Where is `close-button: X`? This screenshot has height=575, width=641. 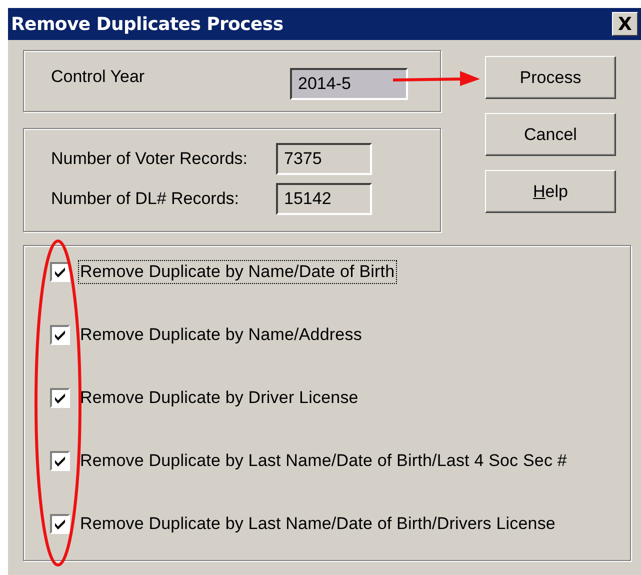
close-button: X is located at coordinates (625, 24).